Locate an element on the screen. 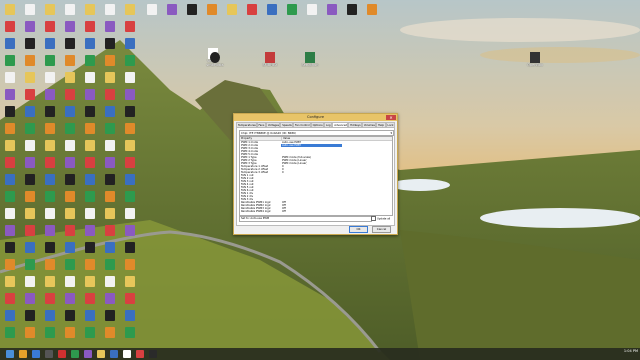 This screenshot has width=640, height=360. update-all-checkbox: Update all is located at coordinates (380, 219).